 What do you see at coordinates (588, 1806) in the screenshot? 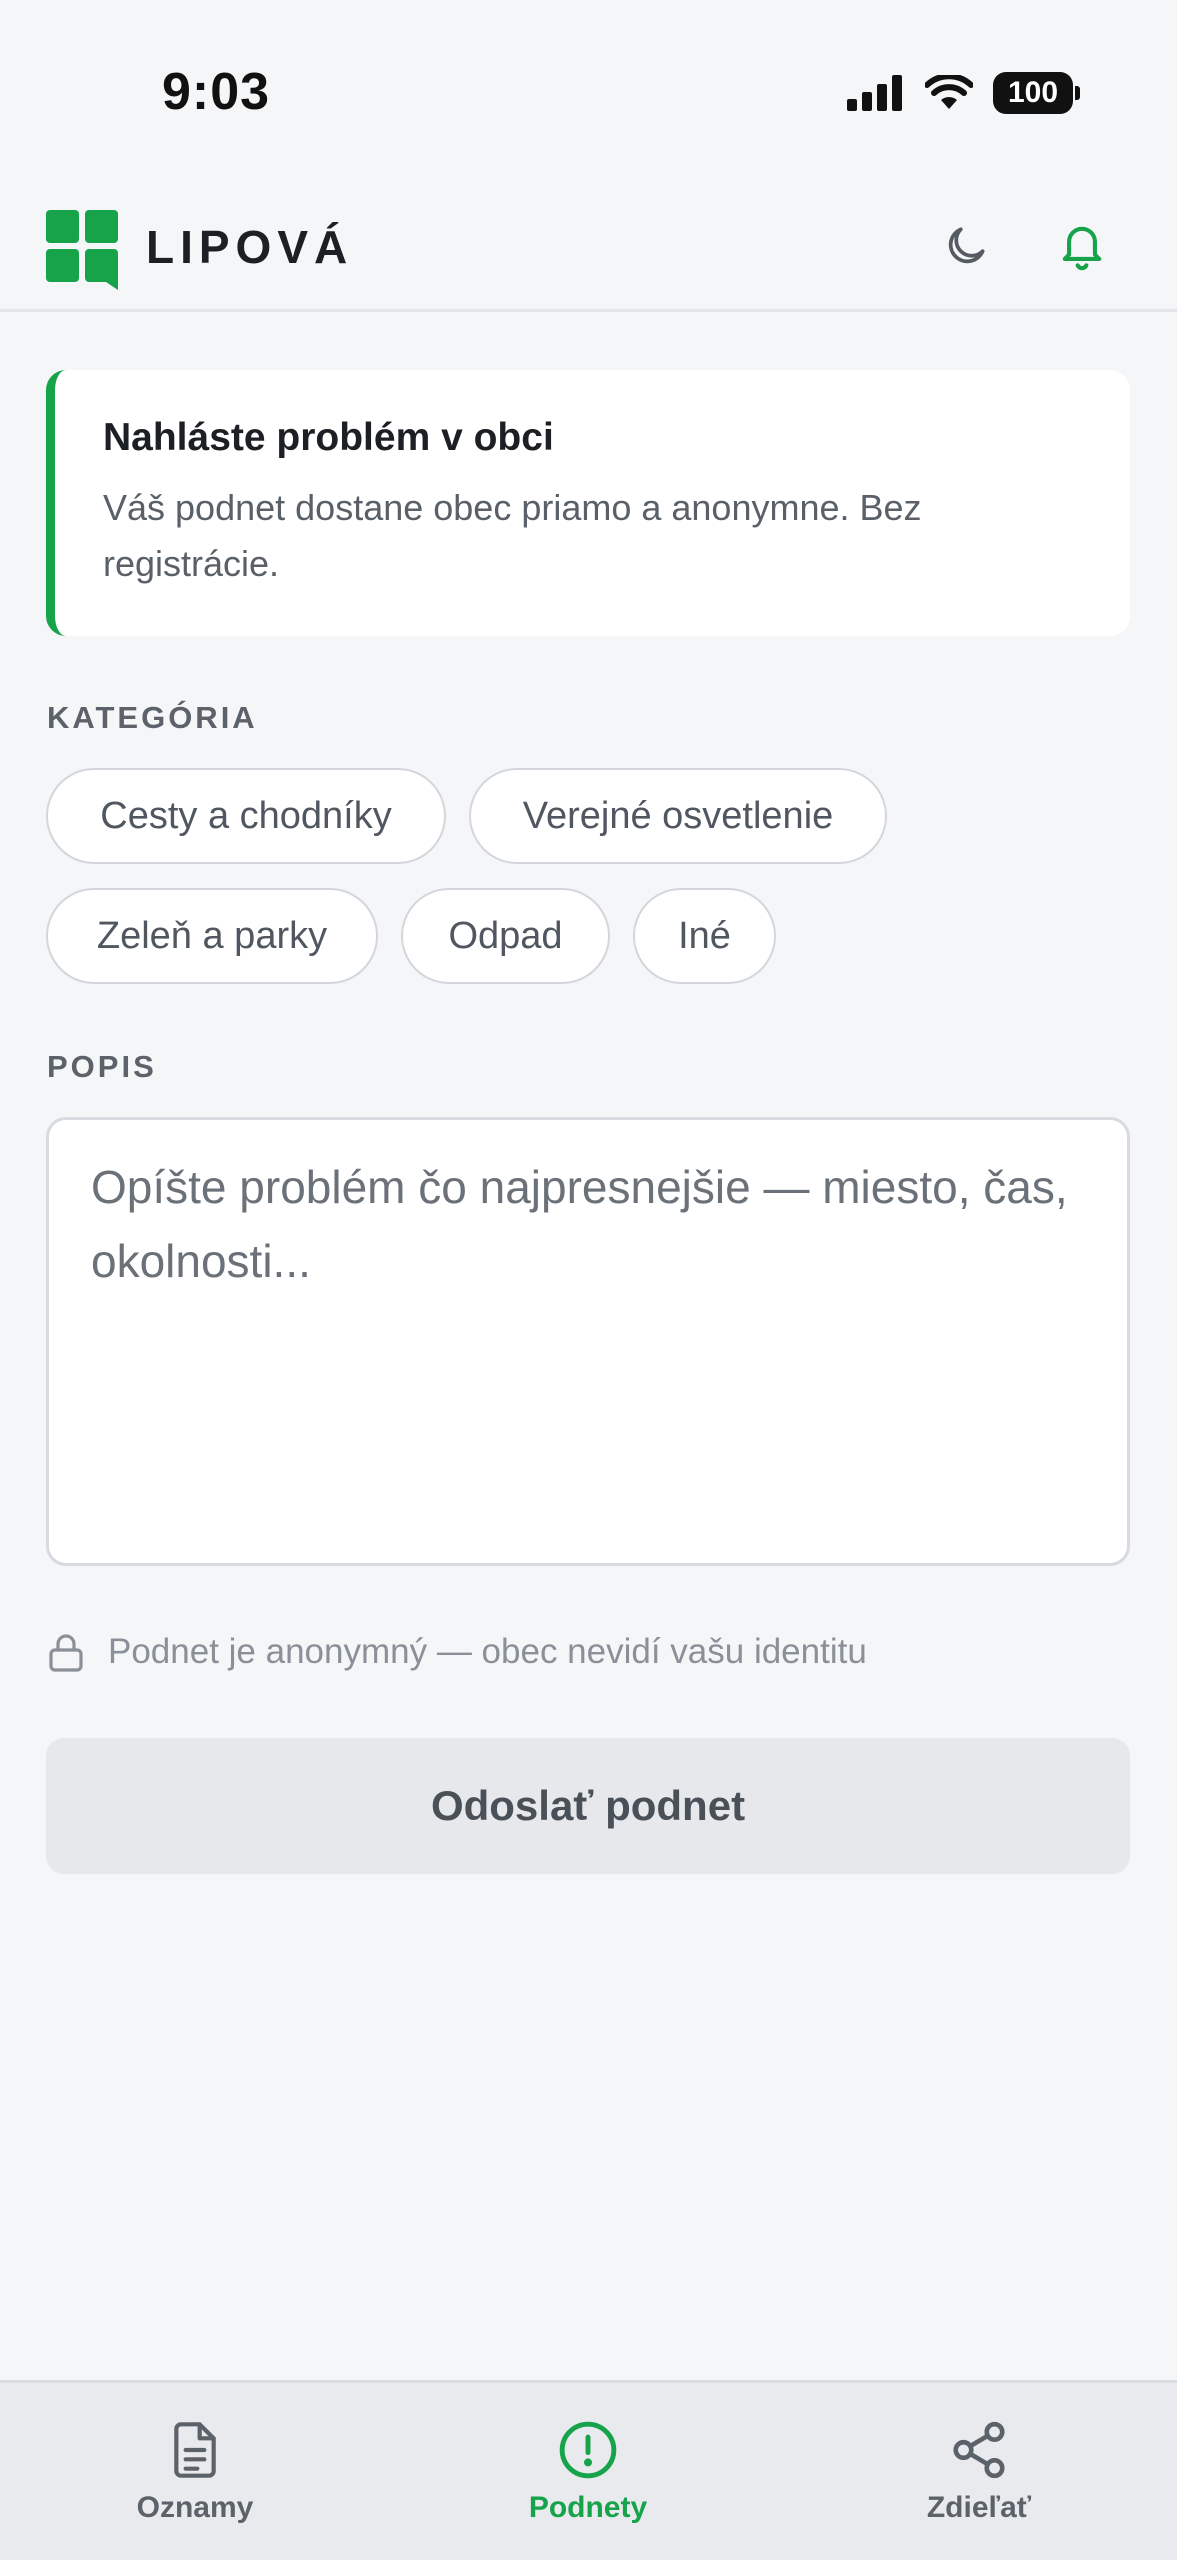
I see `submit-button: Odoslať podnet` at bounding box center [588, 1806].